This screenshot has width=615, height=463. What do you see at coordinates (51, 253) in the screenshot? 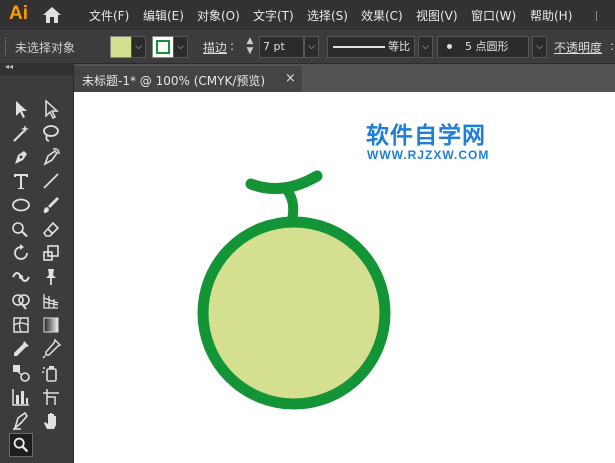
I see `scale-tool-icon` at bounding box center [51, 253].